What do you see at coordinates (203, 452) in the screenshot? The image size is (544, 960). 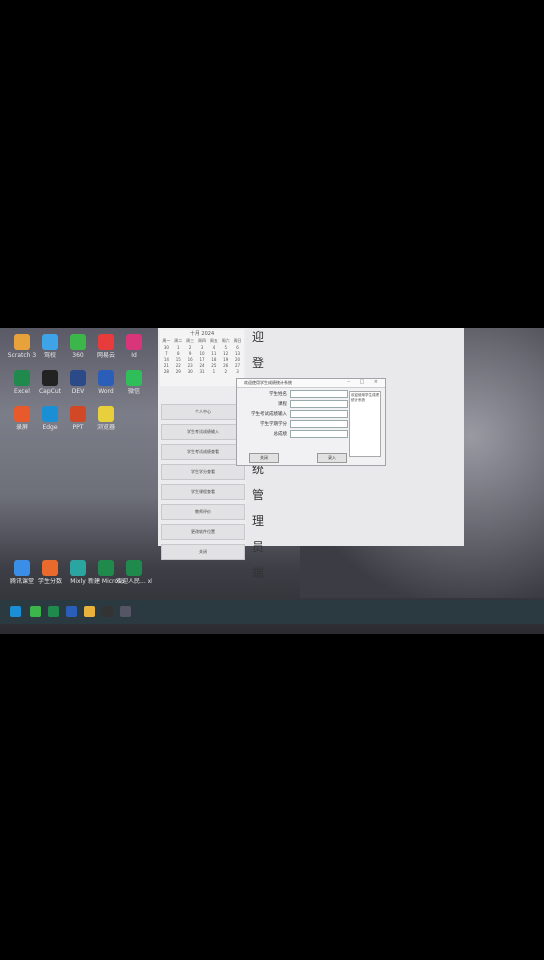 I see `sidebar-button: 学生考试成绩查看` at bounding box center [203, 452].